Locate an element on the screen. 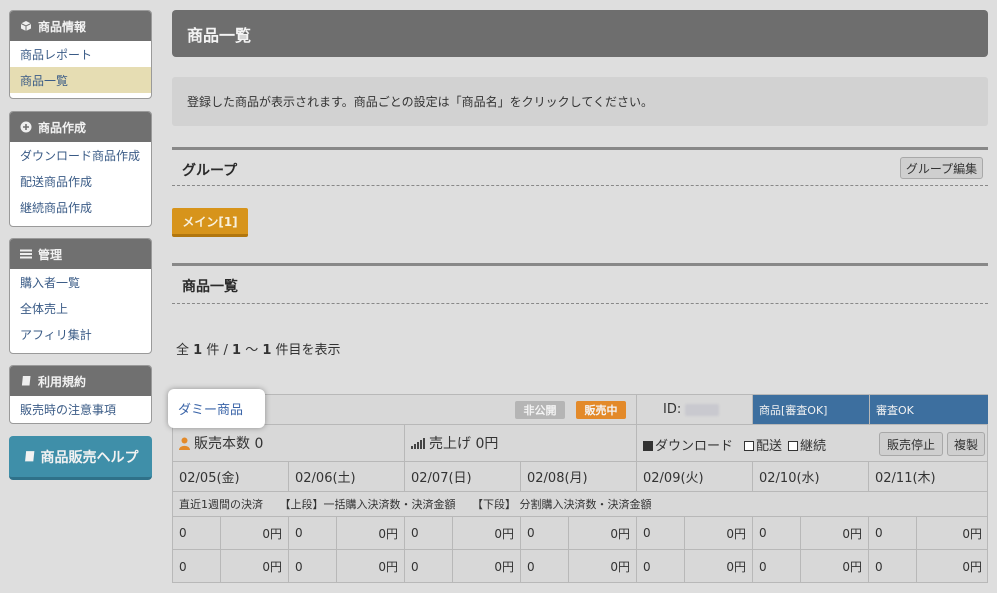 The image size is (997, 593). info-message: 登録した商品が表示されます。商品ごとの設定は「商品名」をクリックしてください。 is located at coordinates (580, 101).